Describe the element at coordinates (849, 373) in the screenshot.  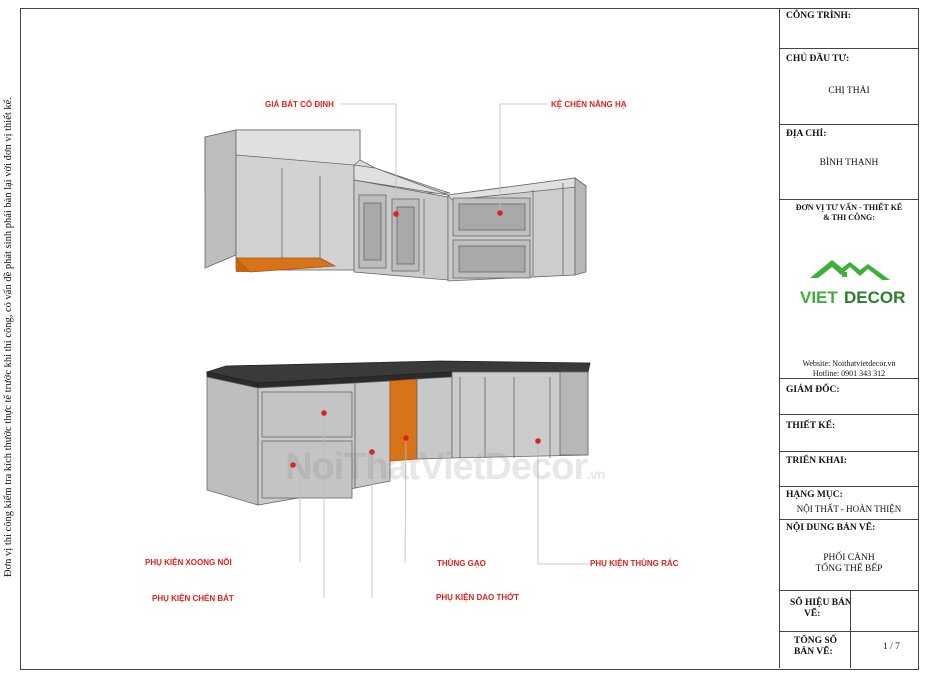
I see `hotline: Hotline: 0901 343 312` at that location.